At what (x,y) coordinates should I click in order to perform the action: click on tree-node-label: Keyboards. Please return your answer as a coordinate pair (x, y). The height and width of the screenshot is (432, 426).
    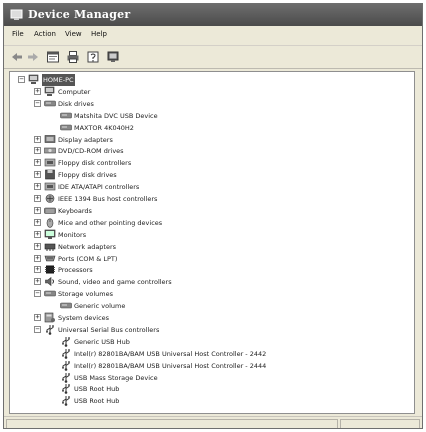
    Looking at the image, I should click on (75, 210).